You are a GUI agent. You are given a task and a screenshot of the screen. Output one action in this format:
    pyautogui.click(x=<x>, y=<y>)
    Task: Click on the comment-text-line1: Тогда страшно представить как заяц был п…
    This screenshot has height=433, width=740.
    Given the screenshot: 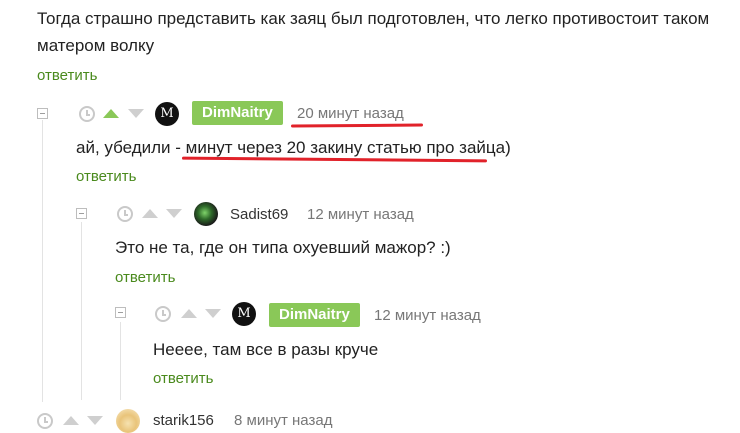 What is the action you would take?
    pyautogui.click(x=373, y=18)
    